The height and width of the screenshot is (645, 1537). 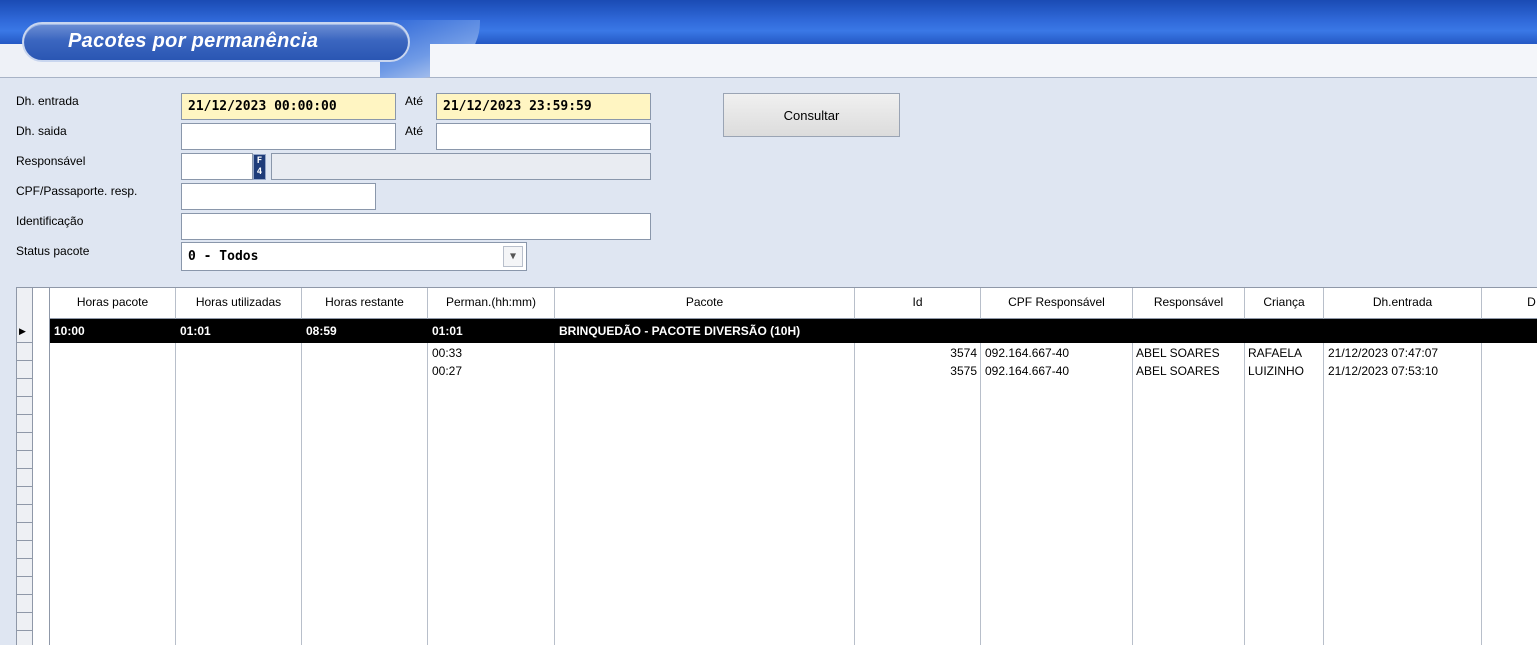 What do you see at coordinates (354, 256) in the screenshot?
I see `status-select: 0 - Todos ▼` at bounding box center [354, 256].